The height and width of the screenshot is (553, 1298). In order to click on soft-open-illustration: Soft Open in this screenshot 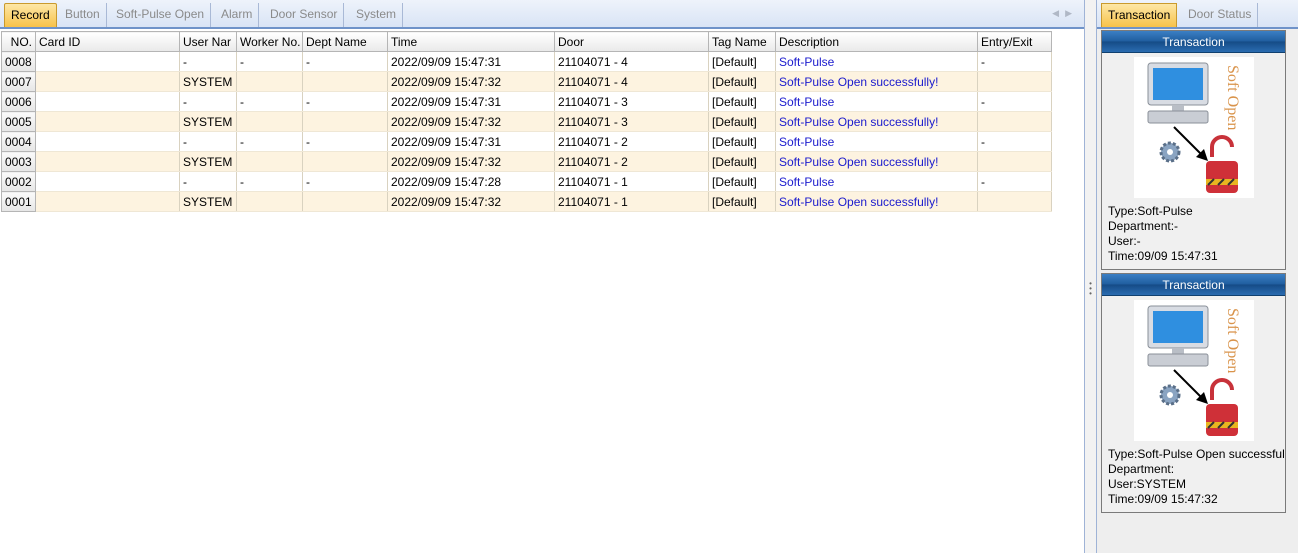, I will do `click(1194, 127)`.